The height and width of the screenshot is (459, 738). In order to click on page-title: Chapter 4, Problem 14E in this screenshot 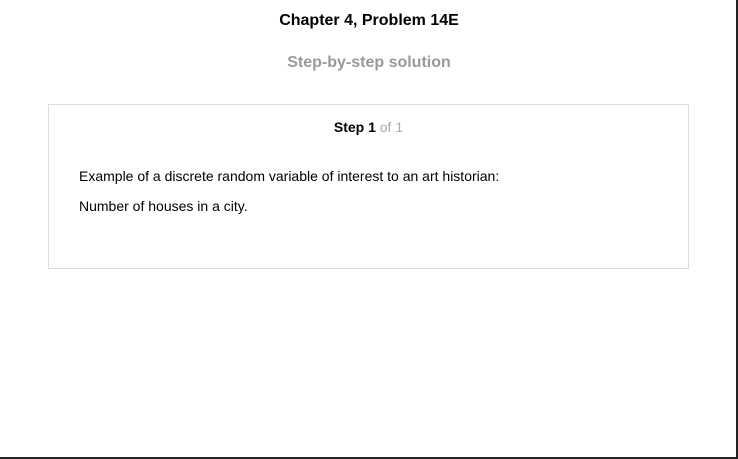, I will do `click(369, 20)`.